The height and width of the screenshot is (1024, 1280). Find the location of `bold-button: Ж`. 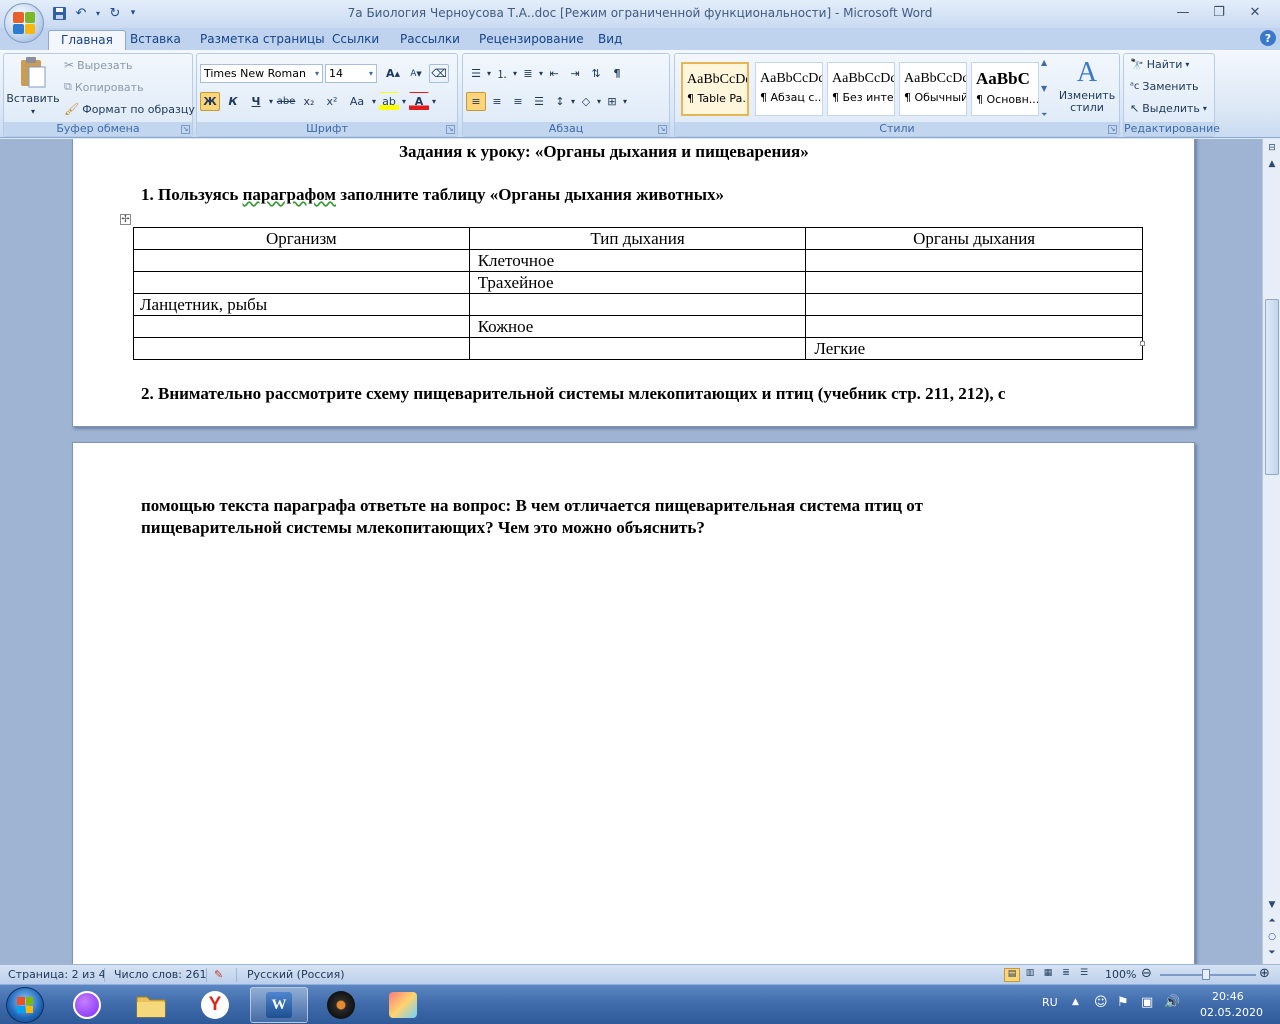

bold-button: Ж is located at coordinates (210, 101).